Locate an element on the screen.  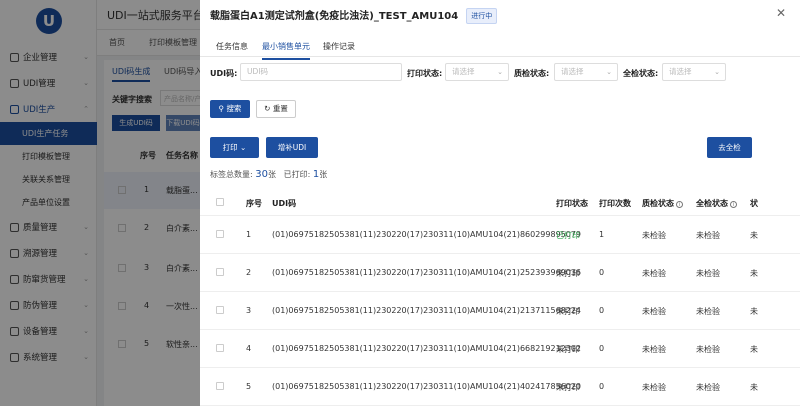
print-count: 1 is located at coordinates (602, 234).